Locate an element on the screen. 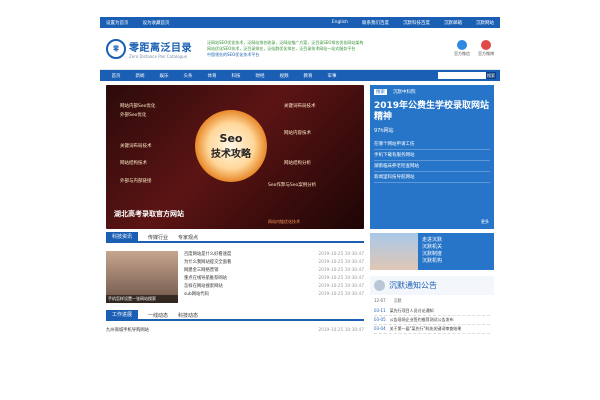  promo-photo is located at coordinates (394, 251).